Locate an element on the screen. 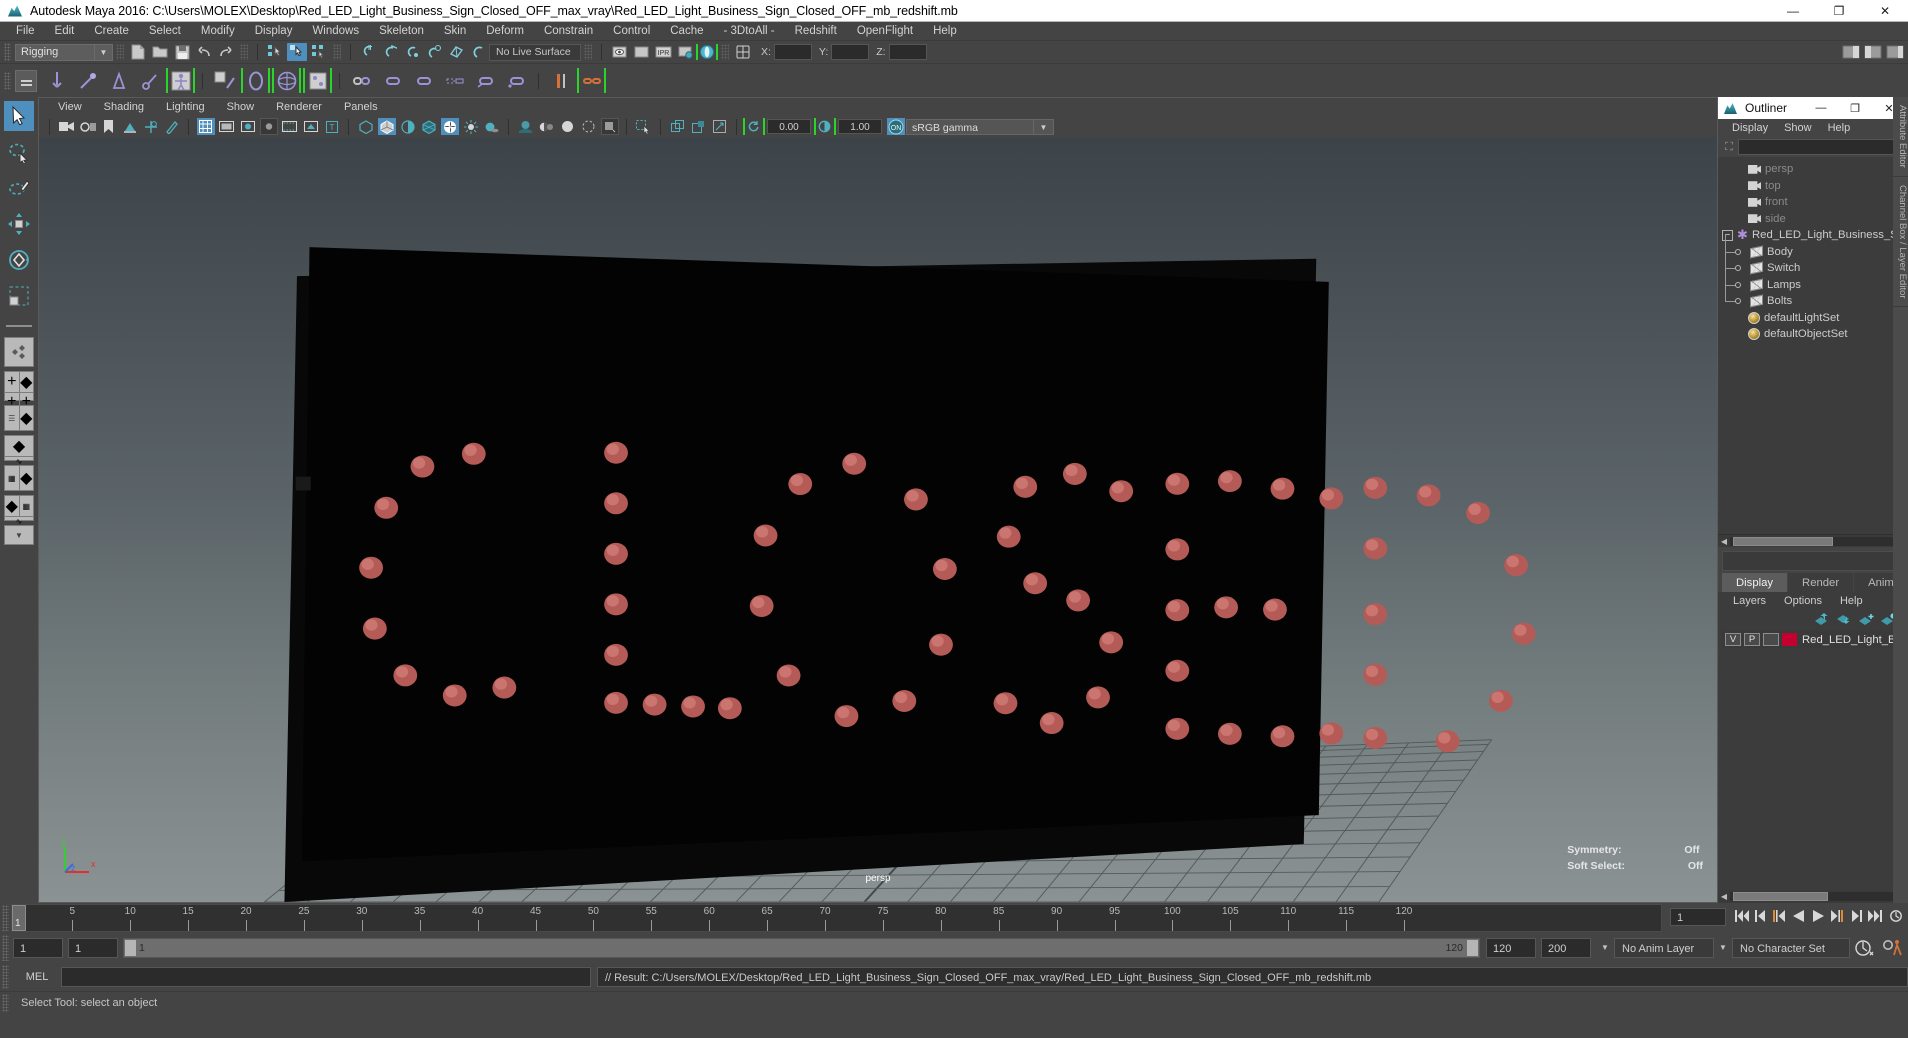 This screenshot has height=1038, width=1908. outliner-item-top: top is located at coordinates (1813, 186).